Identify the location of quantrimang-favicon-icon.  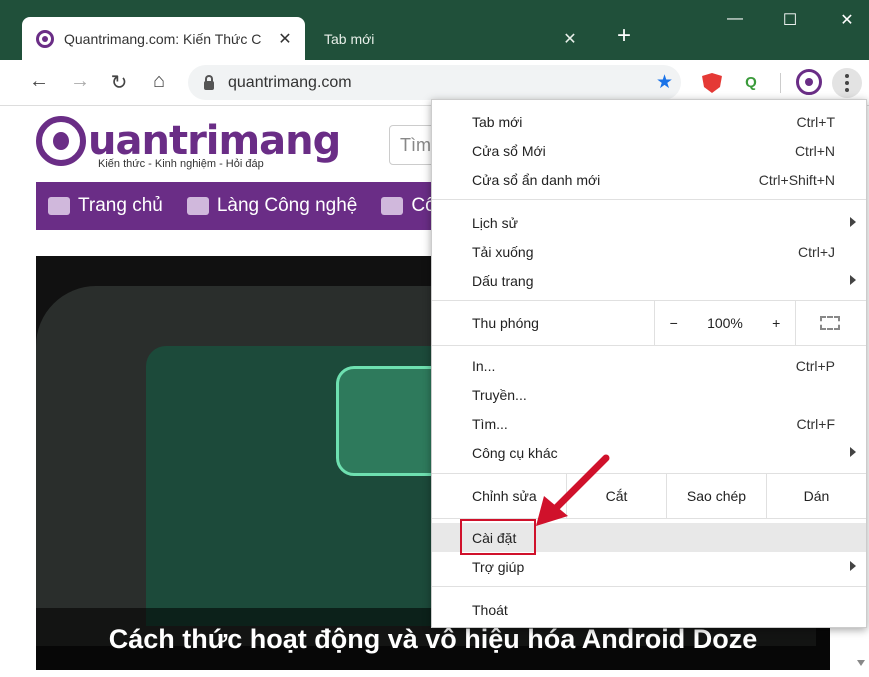
(45, 38).